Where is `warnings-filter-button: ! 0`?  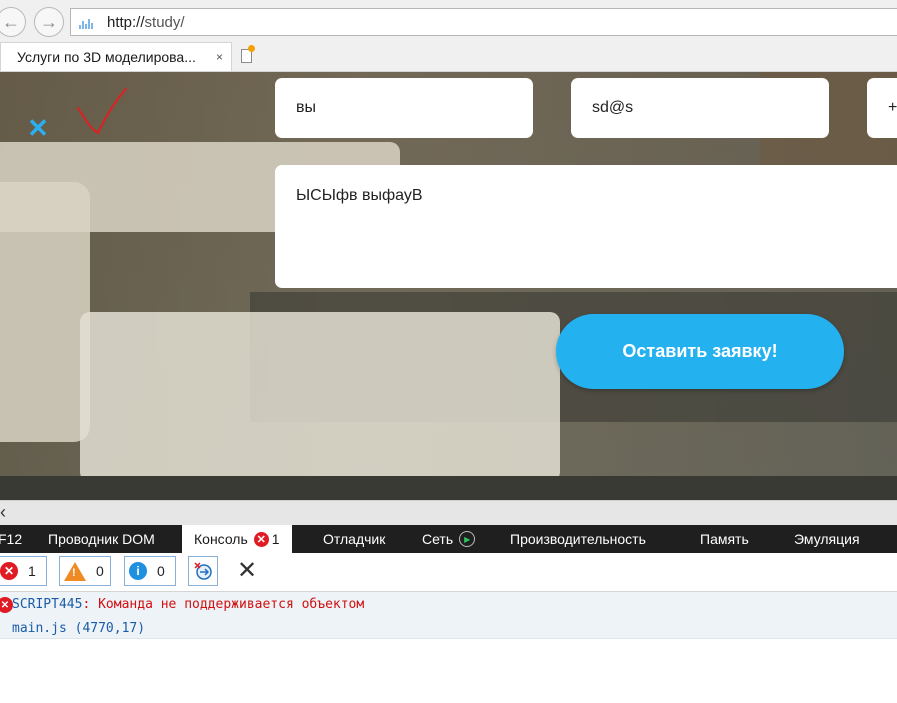 warnings-filter-button: ! 0 is located at coordinates (85, 571).